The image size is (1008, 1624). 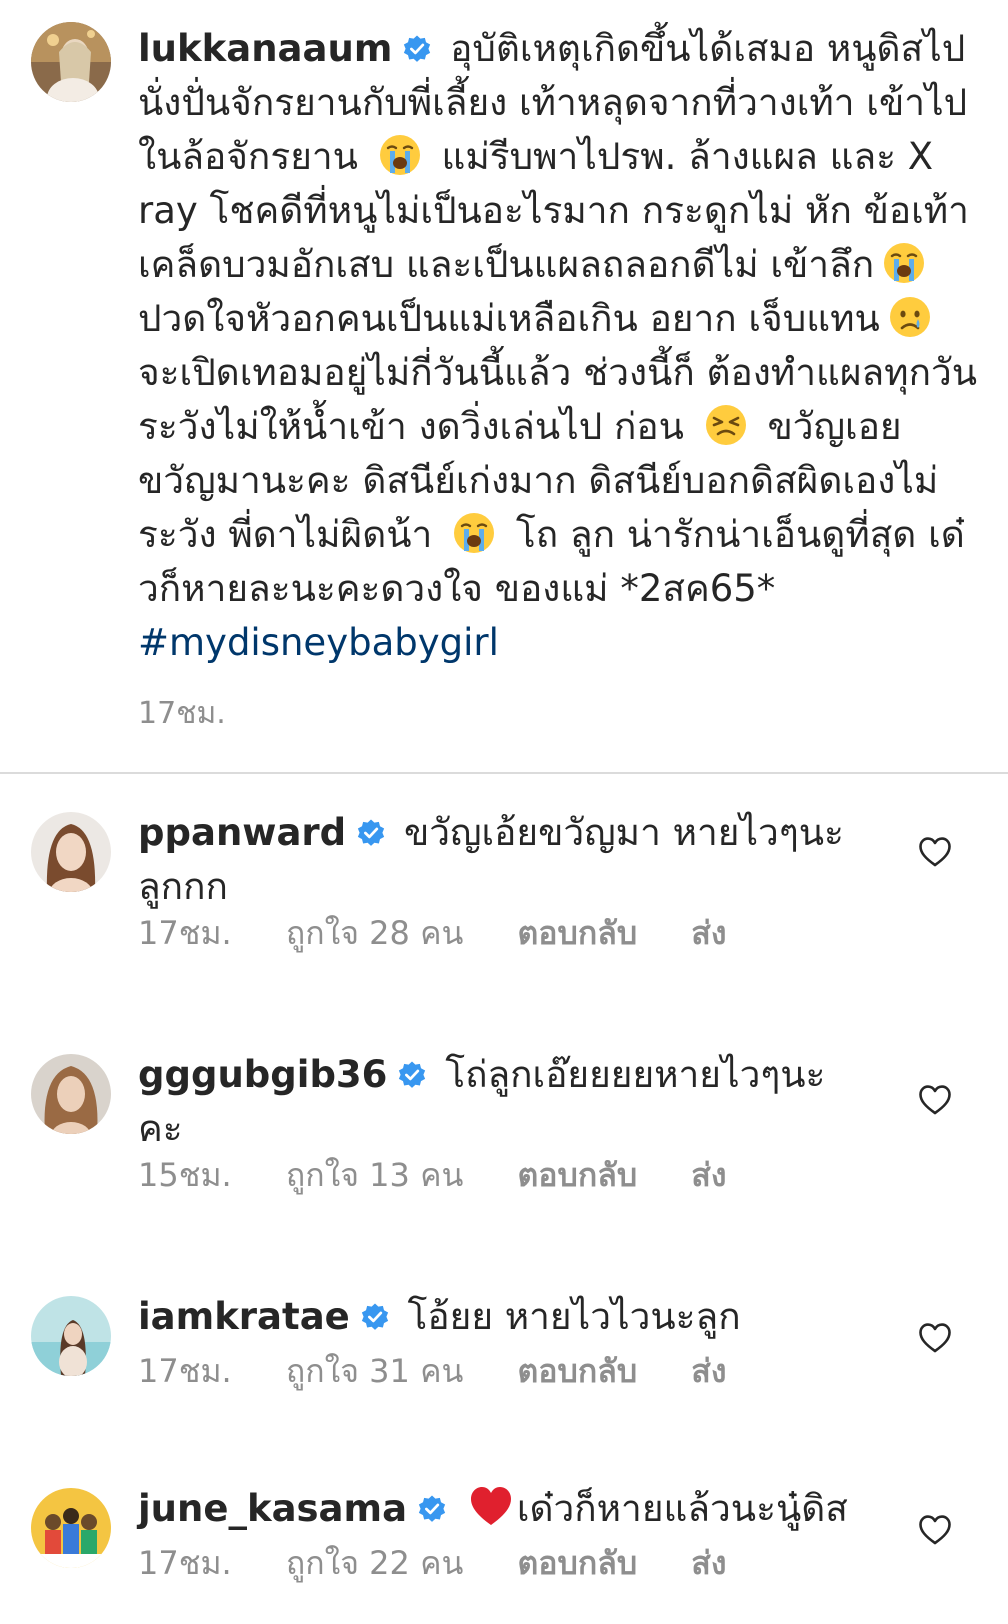 I want to click on avatar-iamkratae, so click(x=71, y=1336).